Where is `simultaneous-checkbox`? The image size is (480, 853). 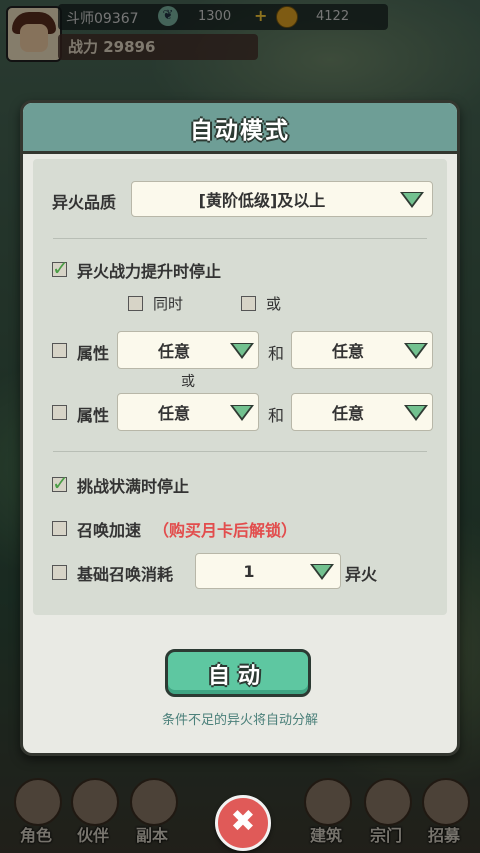 simultaneous-checkbox is located at coordinates (135, 303).